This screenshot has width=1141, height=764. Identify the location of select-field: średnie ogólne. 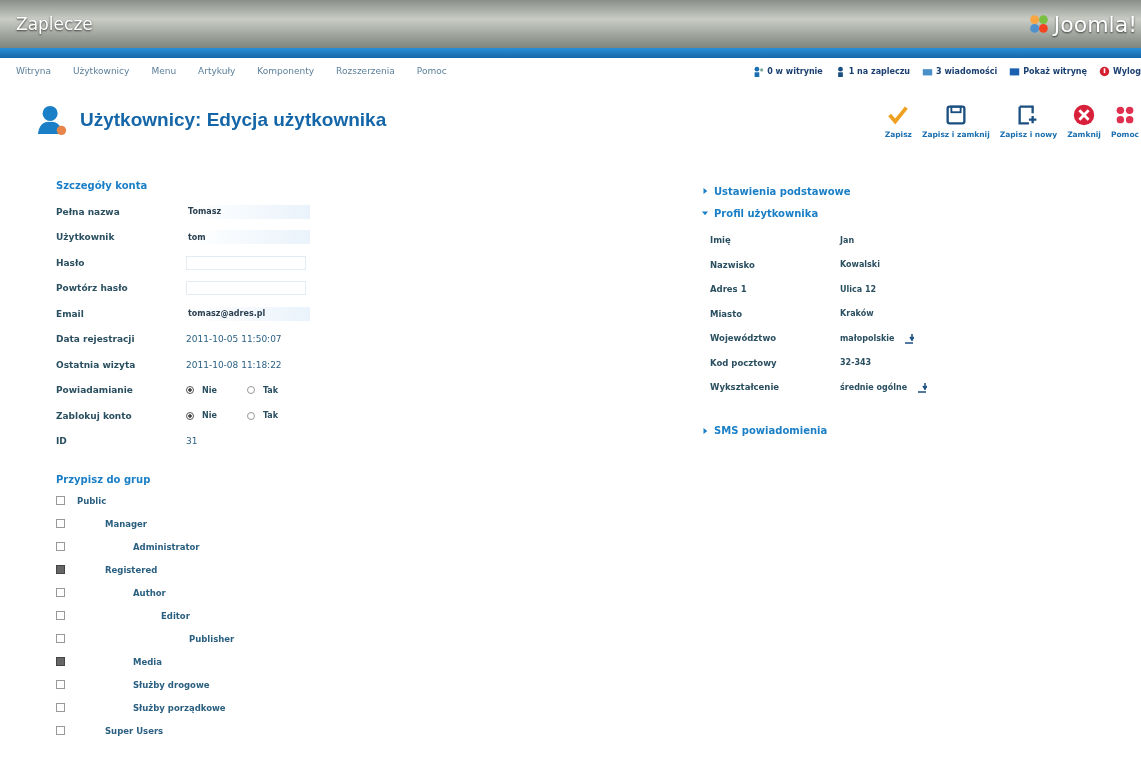
(884, 387).